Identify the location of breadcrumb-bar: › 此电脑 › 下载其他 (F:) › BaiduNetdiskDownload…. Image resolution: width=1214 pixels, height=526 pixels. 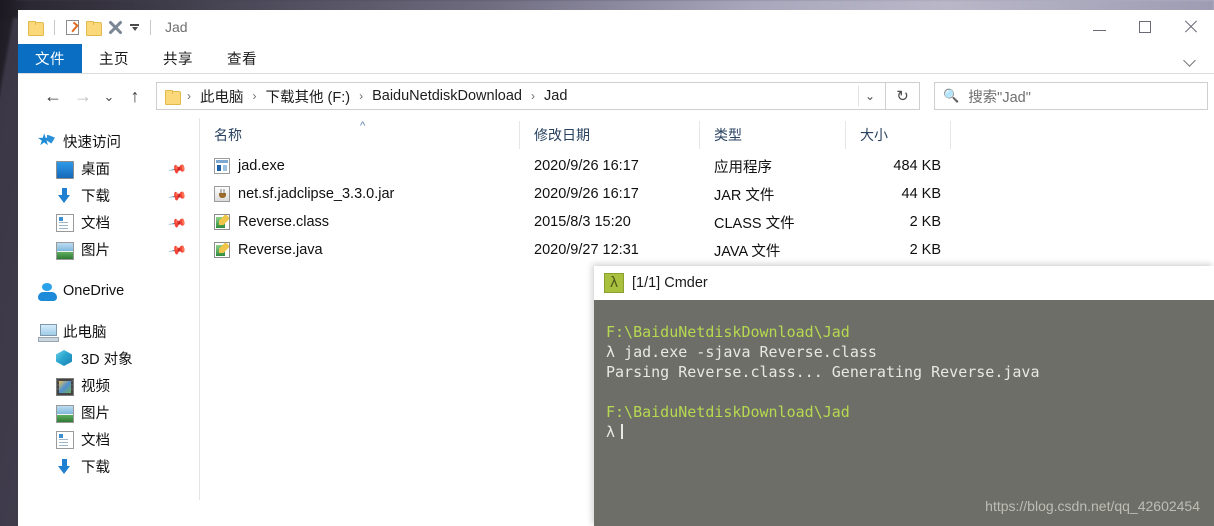
(521, 96).